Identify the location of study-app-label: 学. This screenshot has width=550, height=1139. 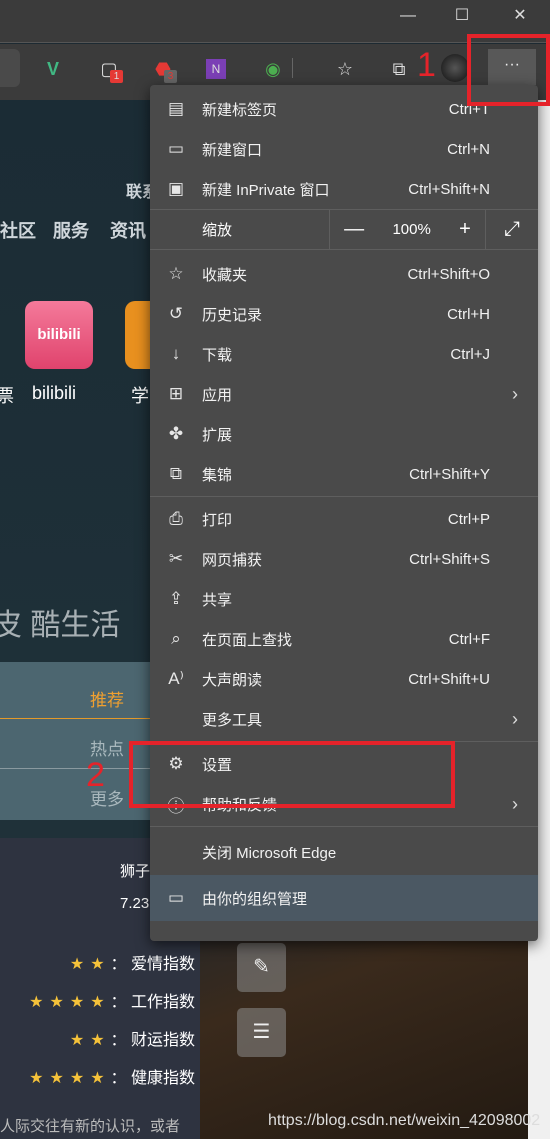
(140, 395).